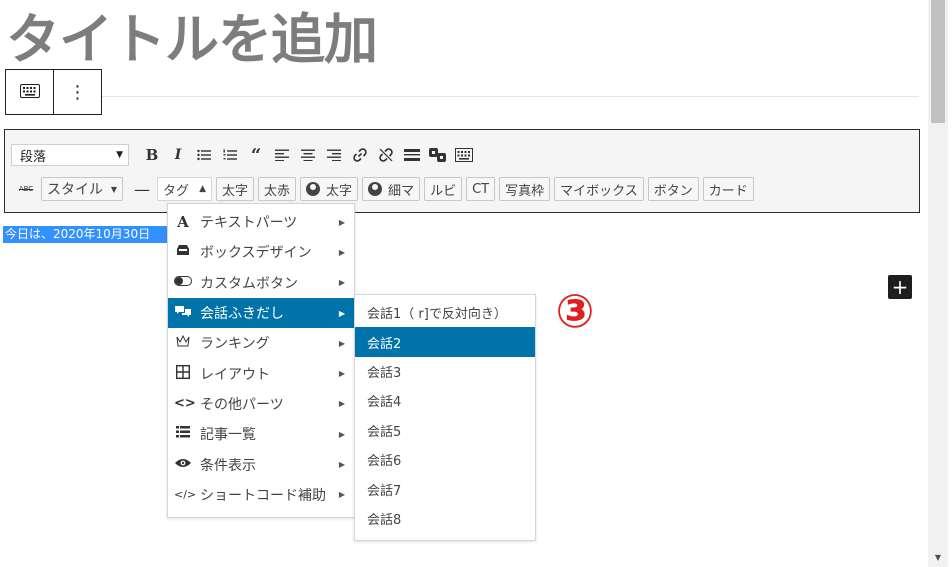  Describe the element at coordinates (256, 253) in the screenshot. I see `tag-menu-item-label: ボックスデザイン` at that location.